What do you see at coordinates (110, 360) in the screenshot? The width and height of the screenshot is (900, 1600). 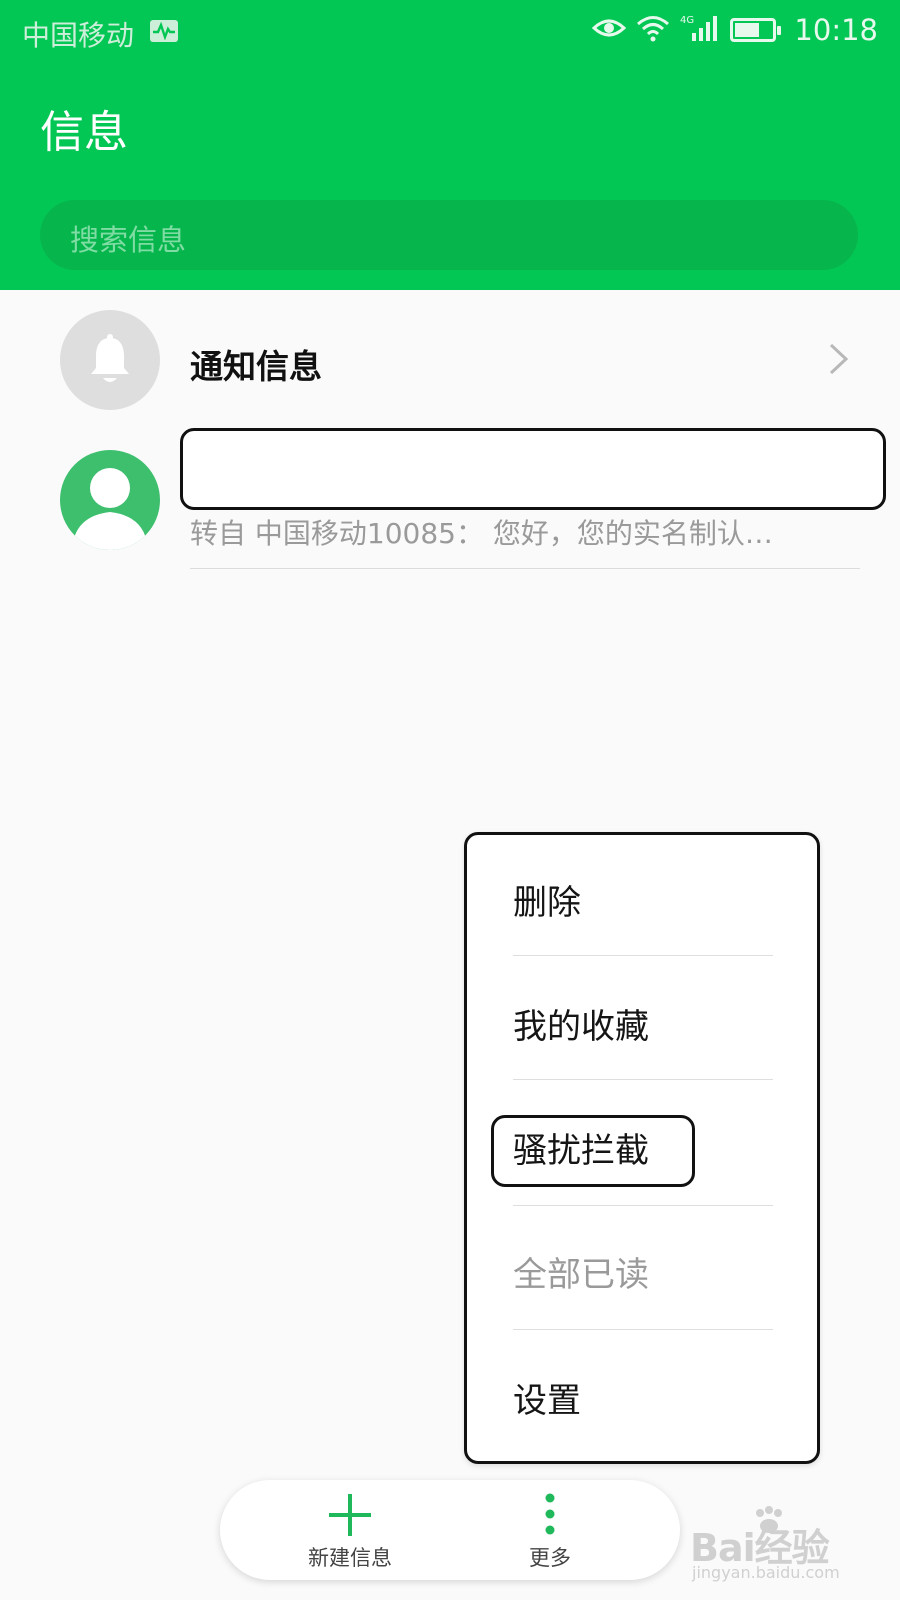 I see `bell-icon` at bounding box center [110, 360].